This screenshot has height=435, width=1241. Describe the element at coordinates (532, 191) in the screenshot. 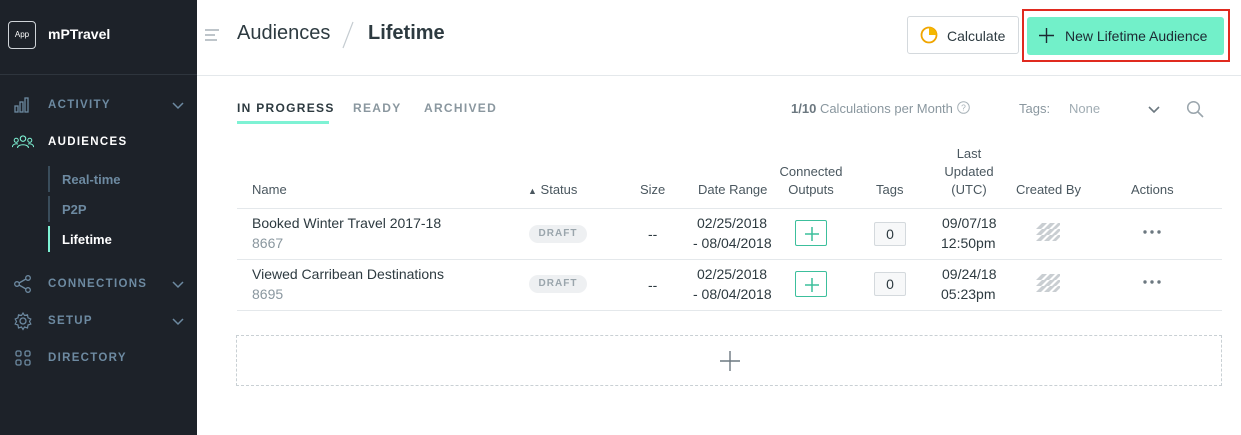

I see `sort-asc-icon: ▲` at that location.